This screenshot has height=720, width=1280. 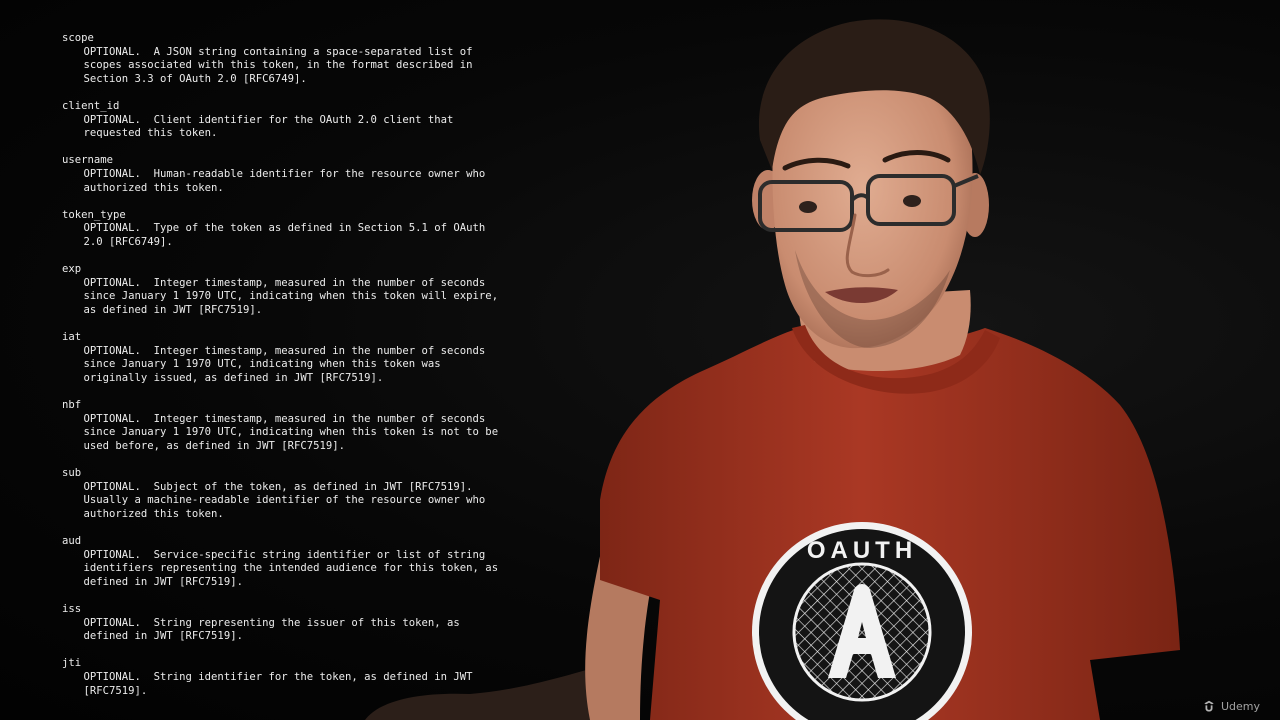 I want to click on oauth-logo-top-text: OAUTH, so click(x=862, y=550).